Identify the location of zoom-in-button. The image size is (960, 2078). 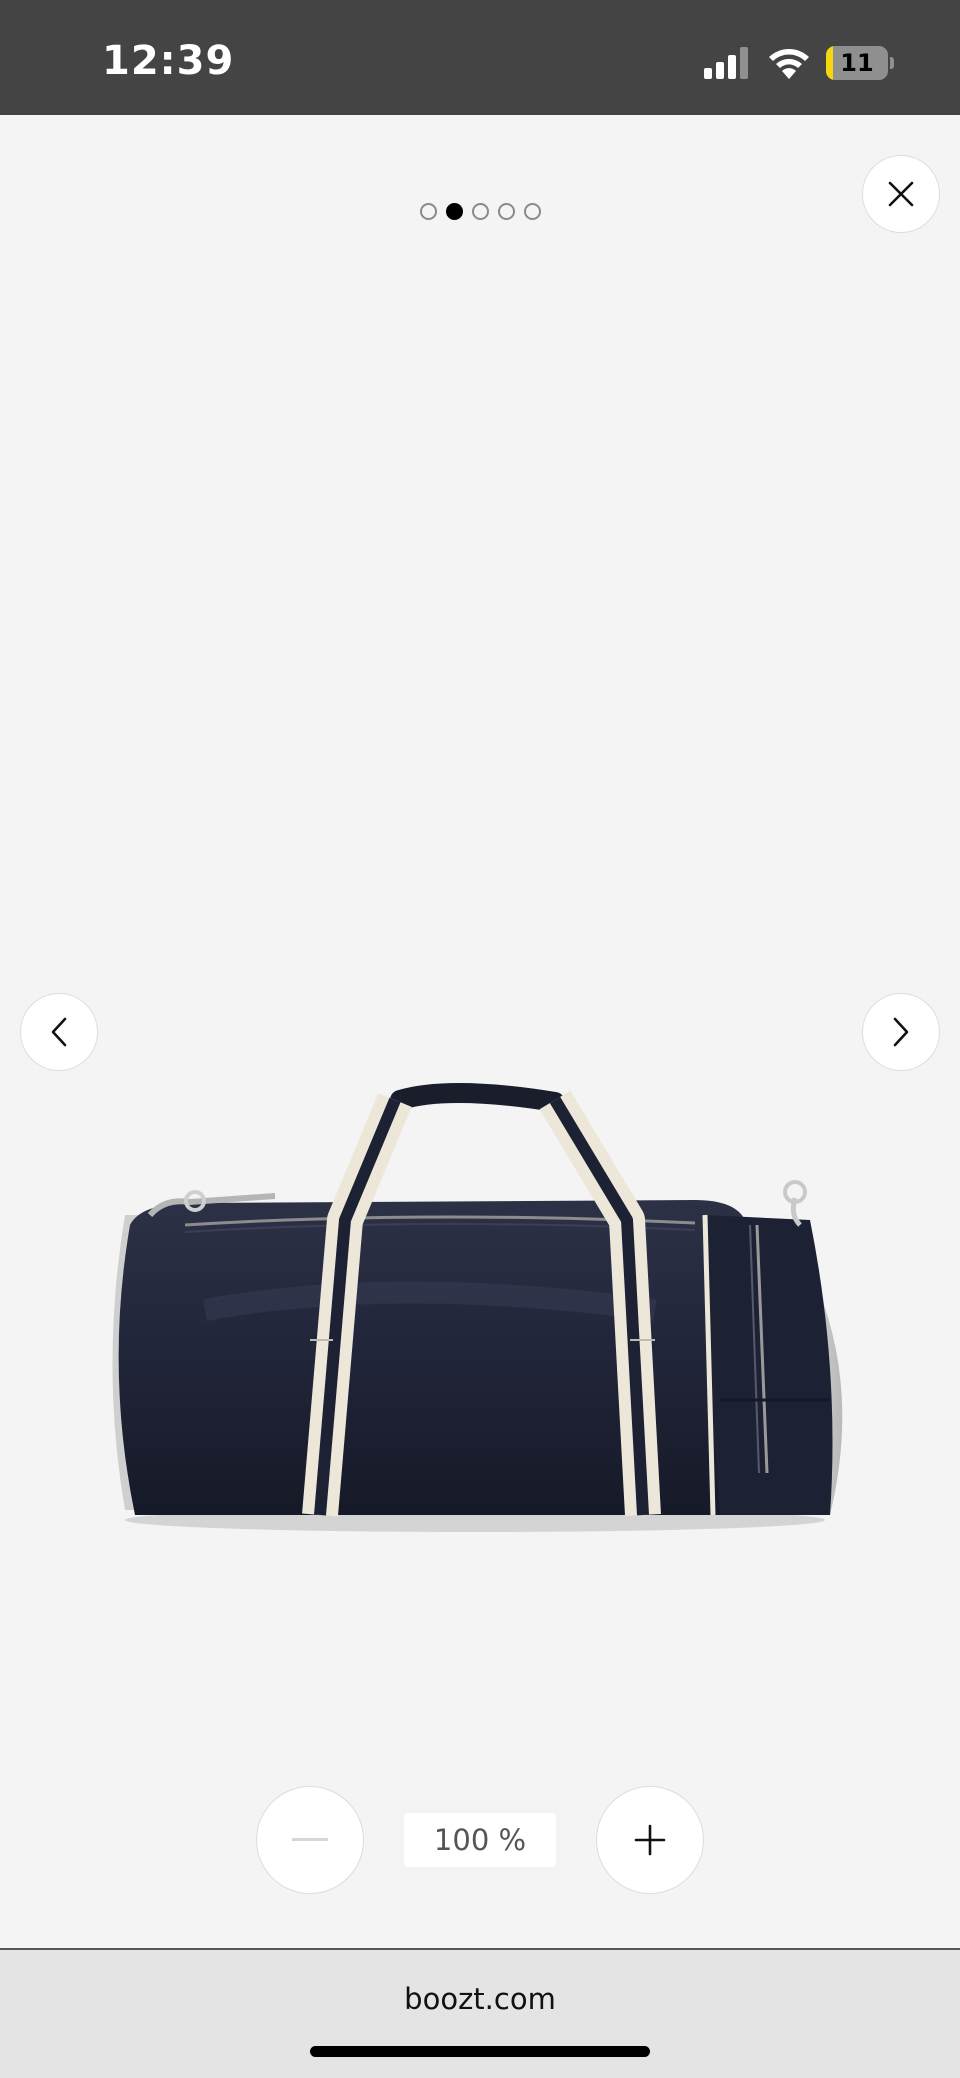
(650, 1840).